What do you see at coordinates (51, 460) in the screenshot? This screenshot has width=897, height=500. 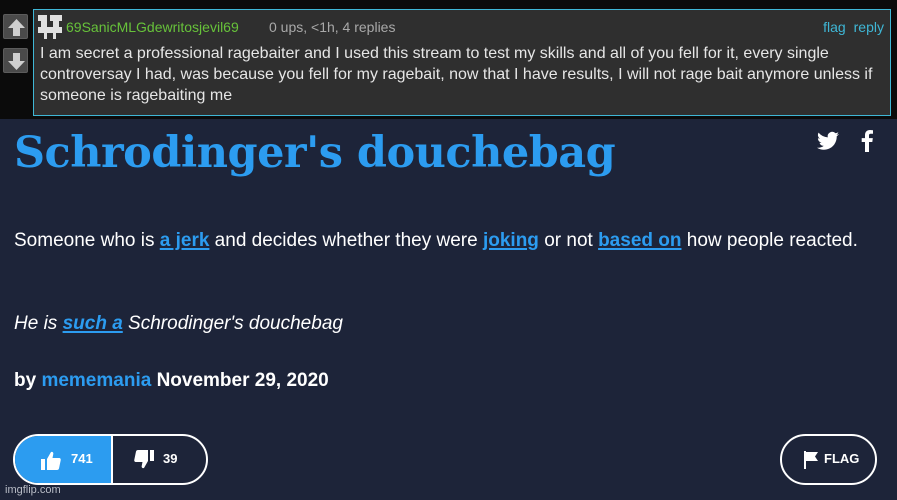 I see `thumbs-up-icon` at bounding box center [51, 460].